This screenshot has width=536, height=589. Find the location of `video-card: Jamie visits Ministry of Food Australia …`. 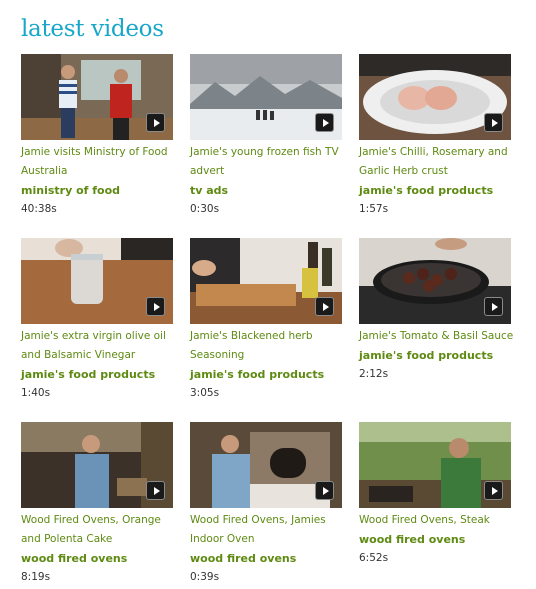

video-card: Jamie visits Ministry of Food Australia … is located at coordinates (101, 136).